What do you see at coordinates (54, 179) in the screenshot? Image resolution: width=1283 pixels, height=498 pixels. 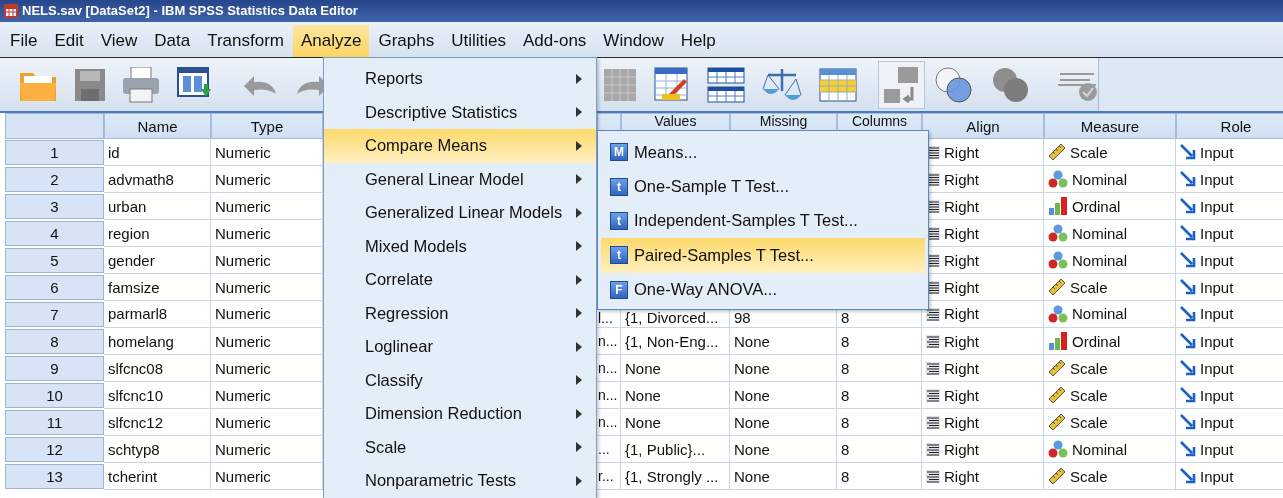 I see `row-header: 2` at bounding box center [54, 179].